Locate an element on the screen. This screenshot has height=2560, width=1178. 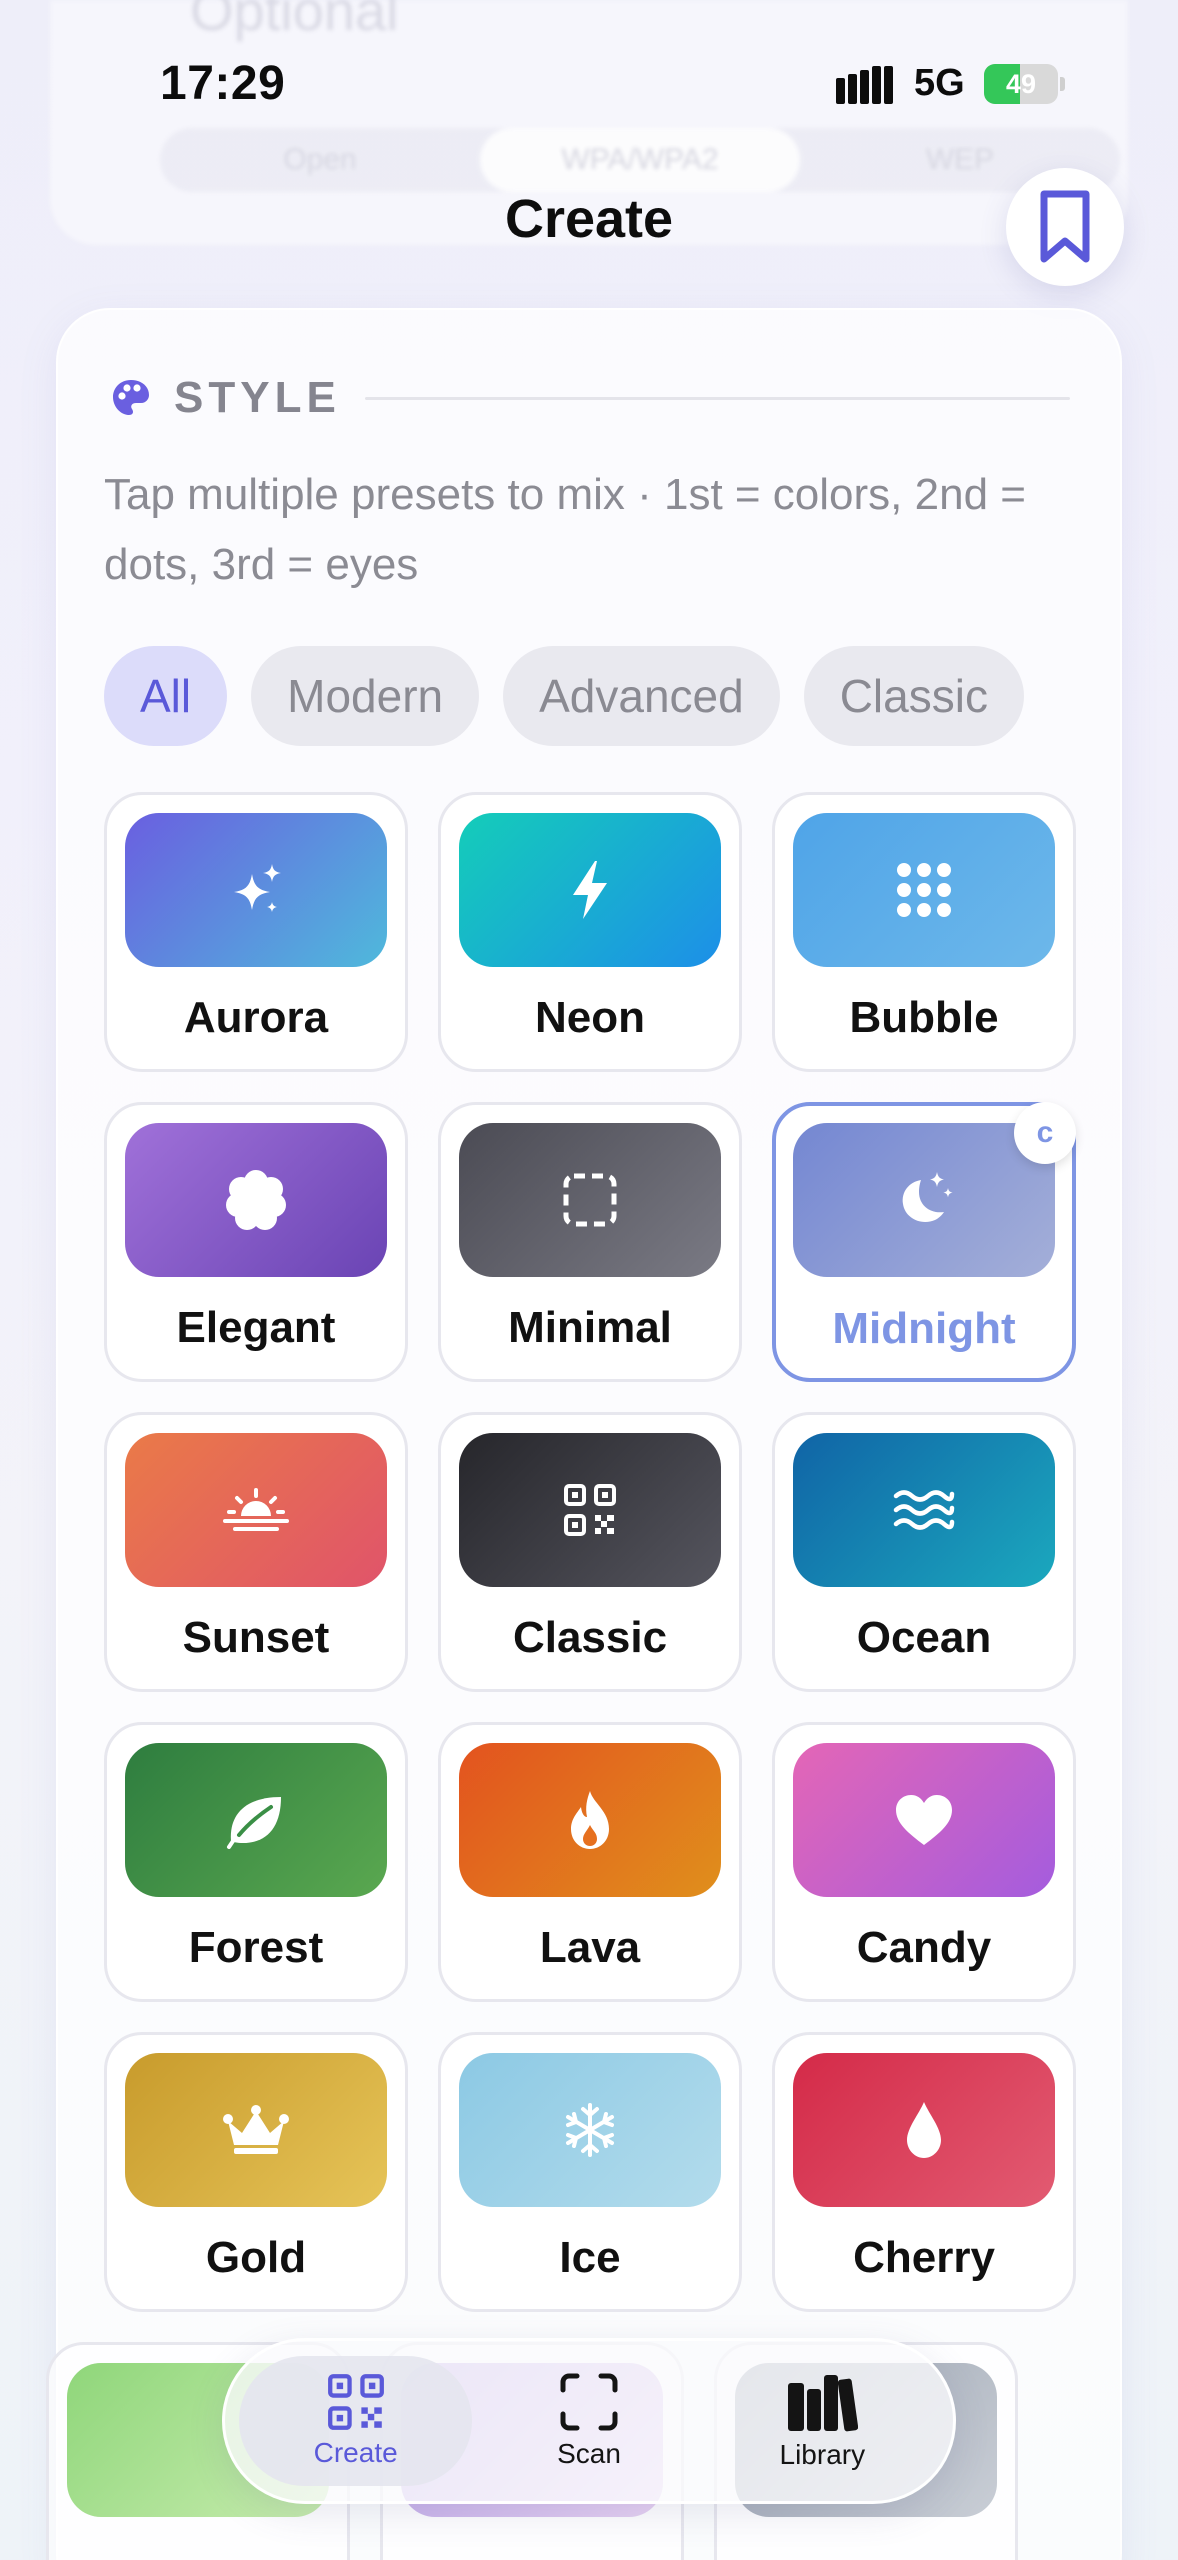
battery-indicator: 49 is located at coordinates (1024, 84).